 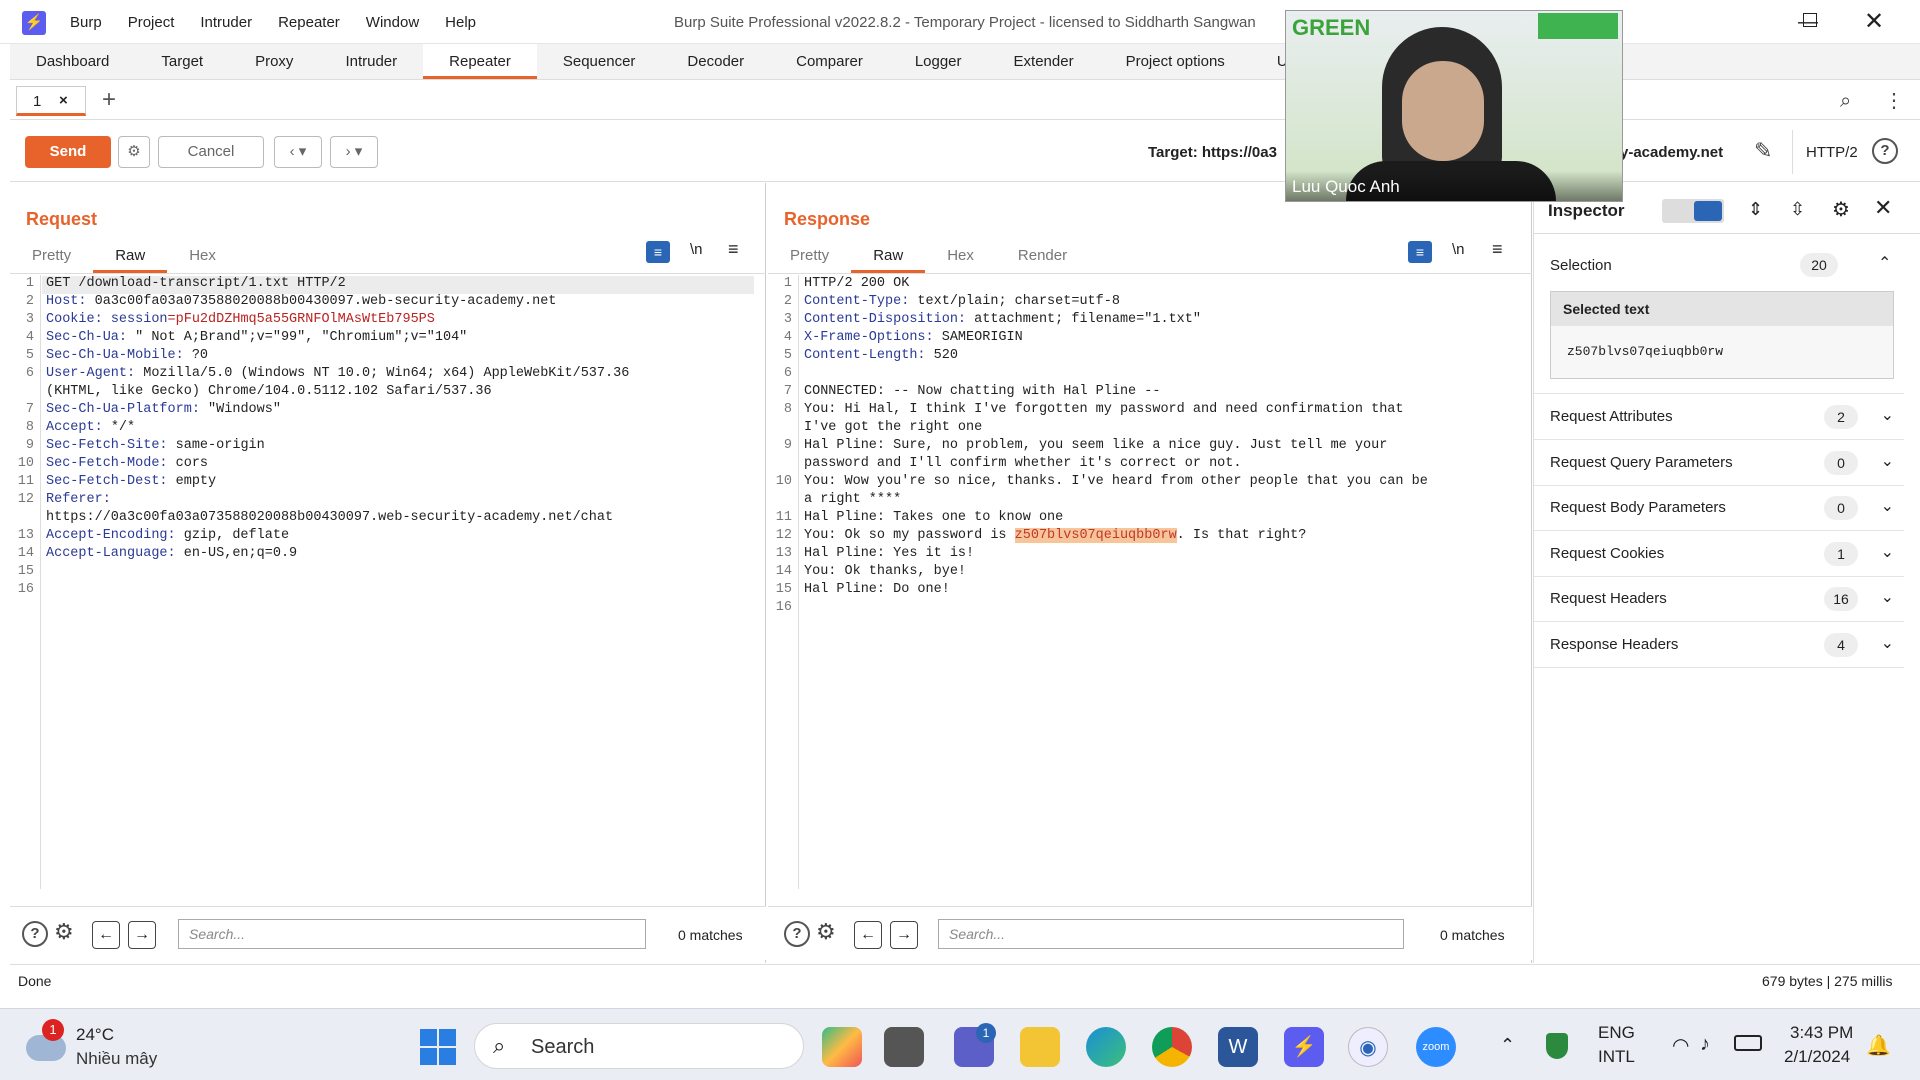 I want to click on video-call-overlay: GREEN Luu Quoc Anh, so click(x=1454, y=106).